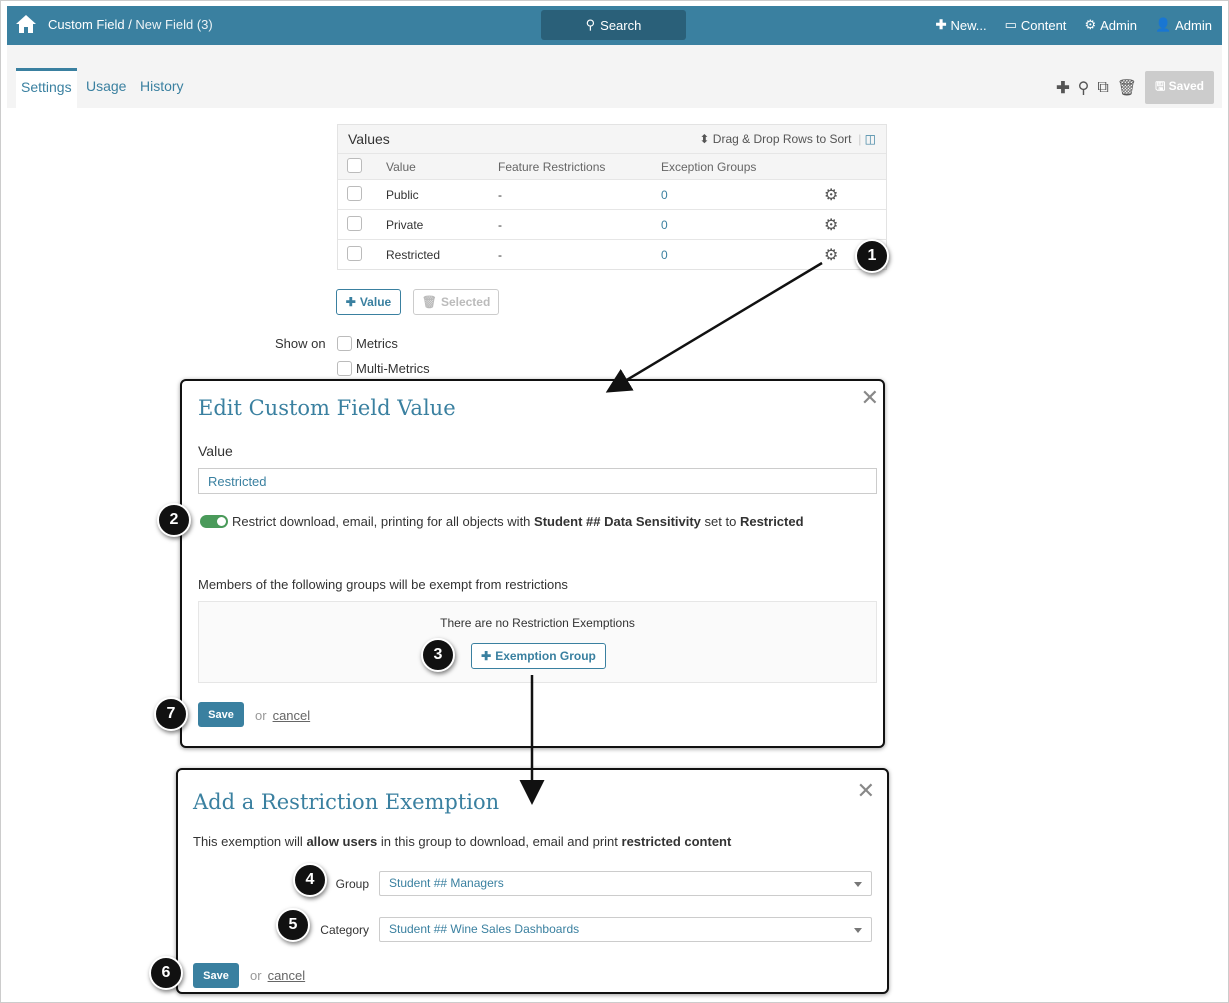  I want to click on callout-2: 2, so click(174, 520).